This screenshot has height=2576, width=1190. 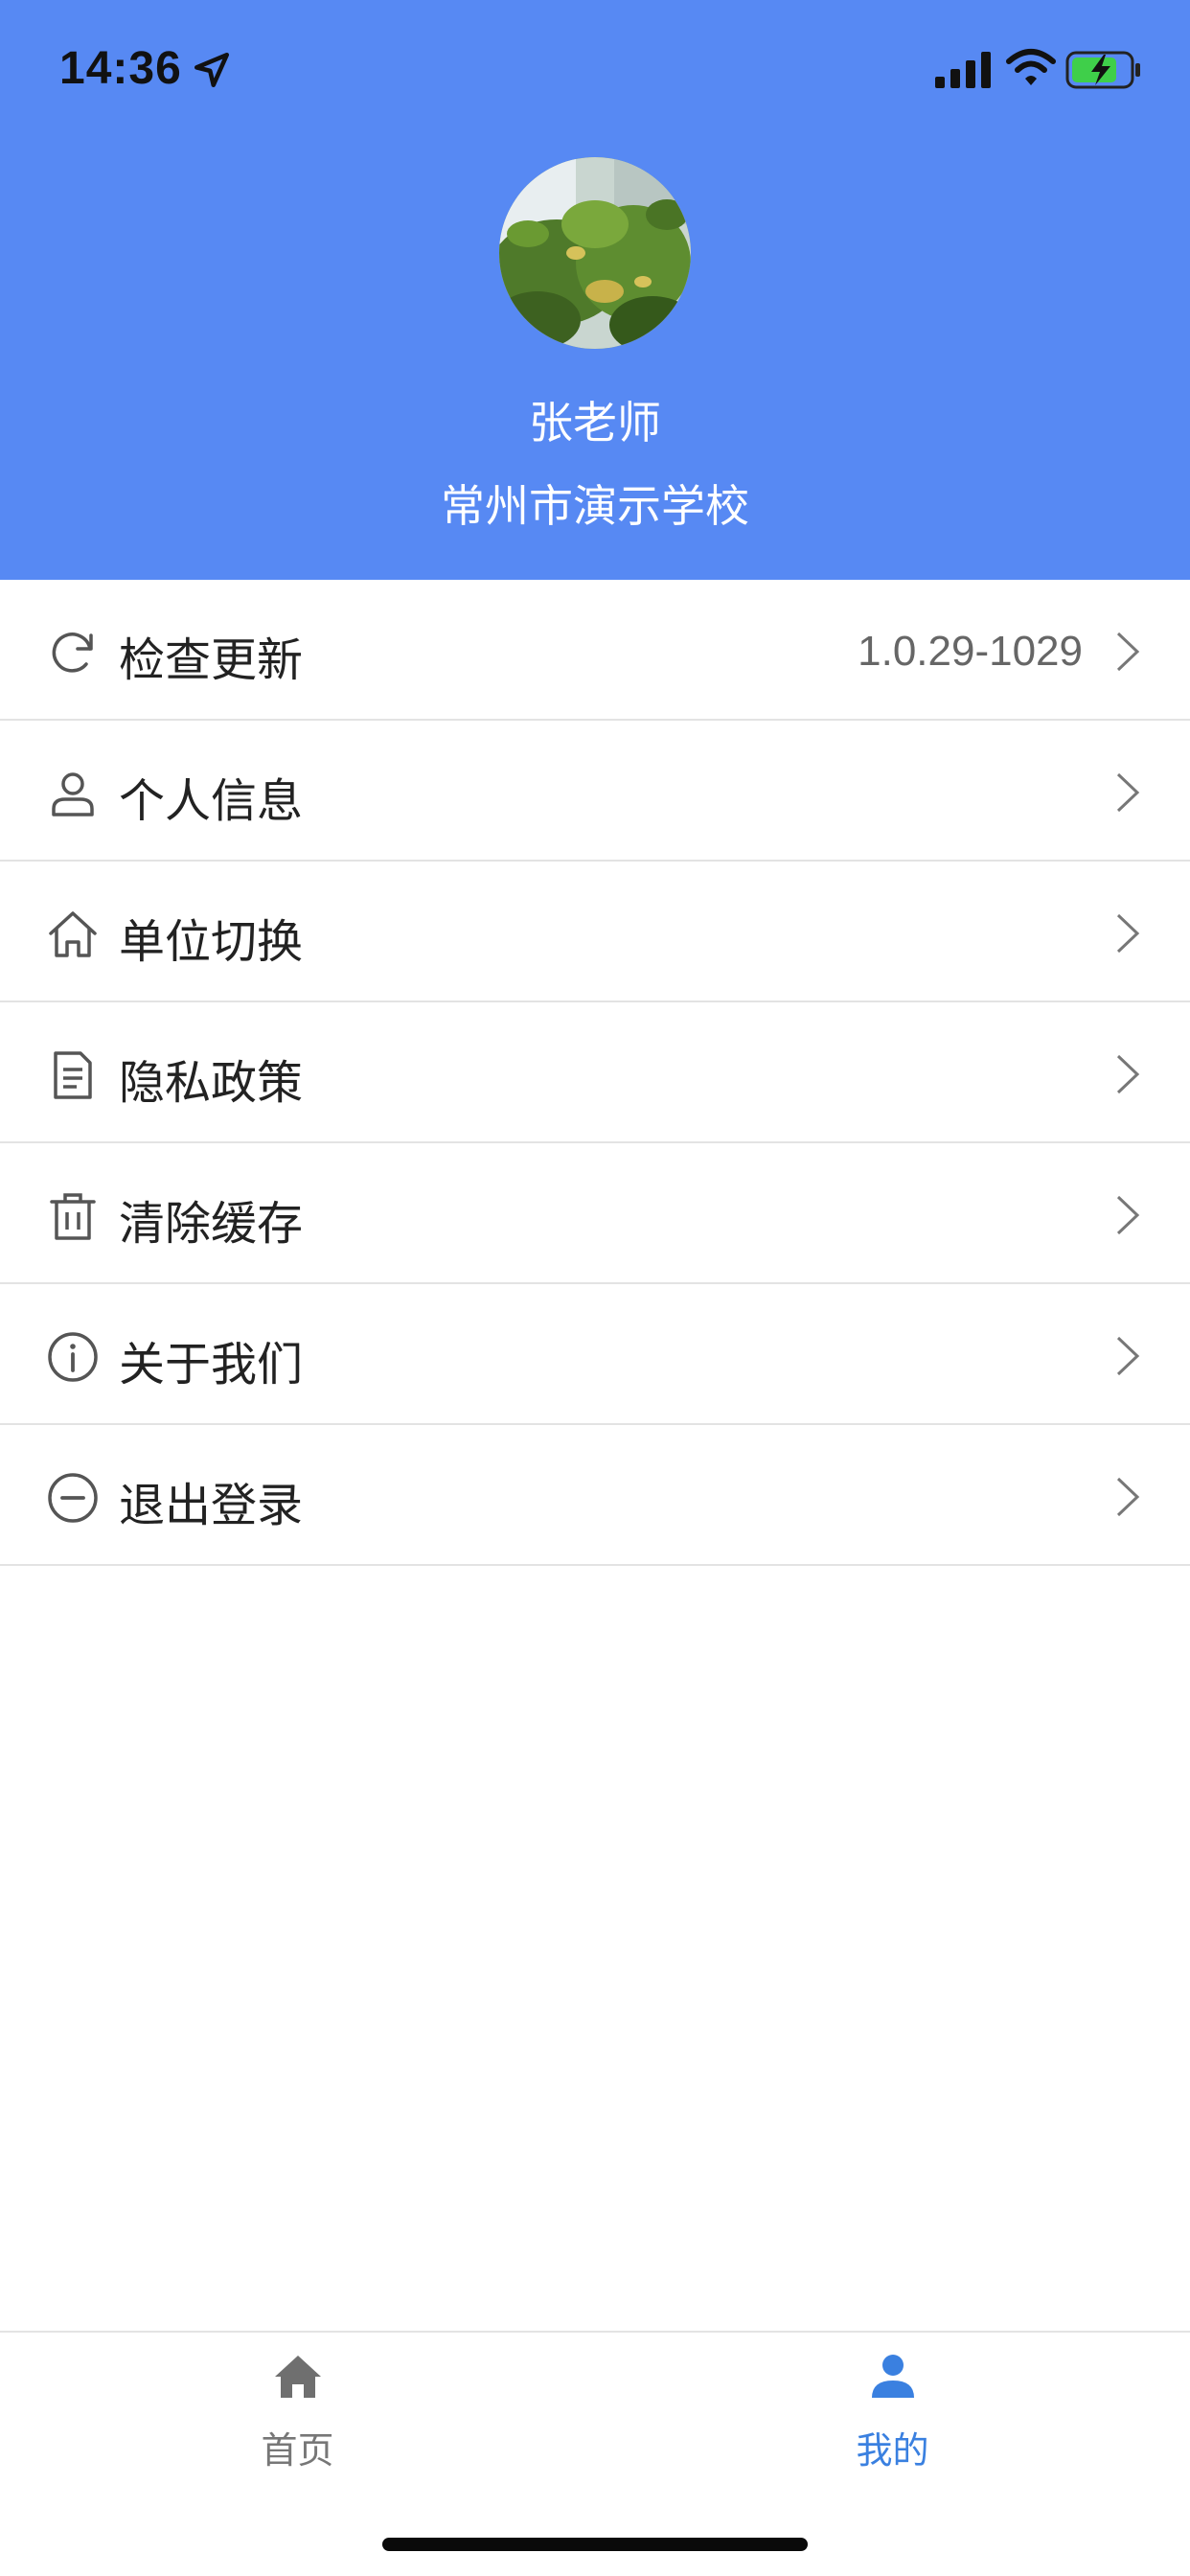 I want to click on home-indicator, so click(x=595, y=2544).